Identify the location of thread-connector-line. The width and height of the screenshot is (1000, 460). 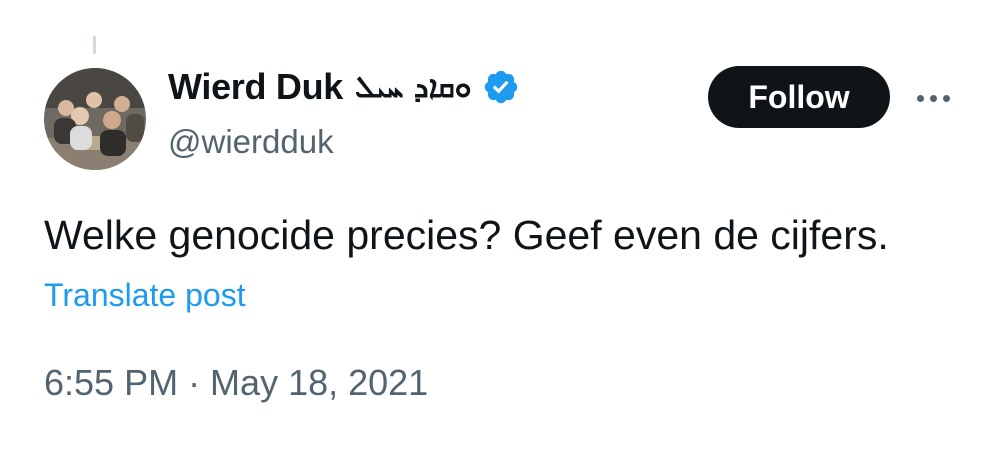
(94, 45).